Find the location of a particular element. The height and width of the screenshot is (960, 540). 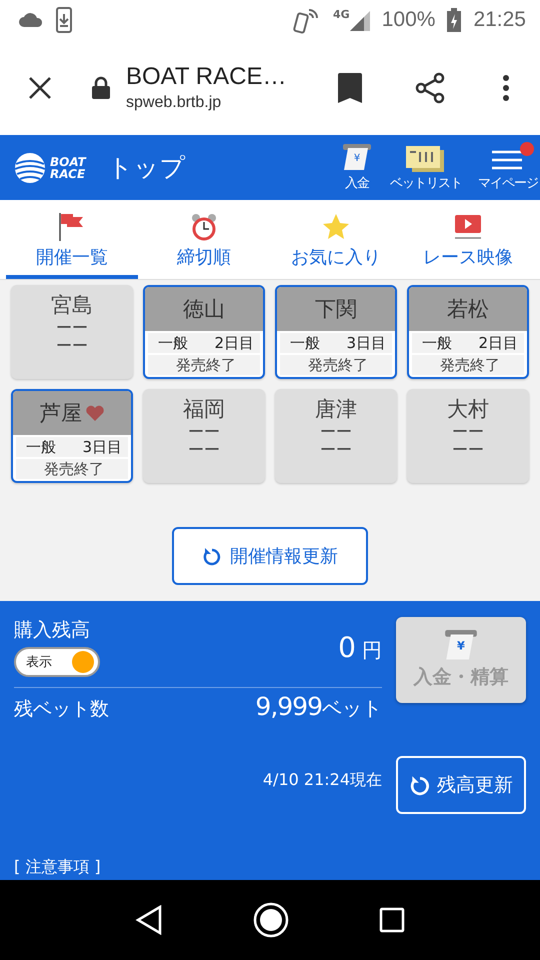

bets-label: 残ベット数 is located at coordinates (61, 709).